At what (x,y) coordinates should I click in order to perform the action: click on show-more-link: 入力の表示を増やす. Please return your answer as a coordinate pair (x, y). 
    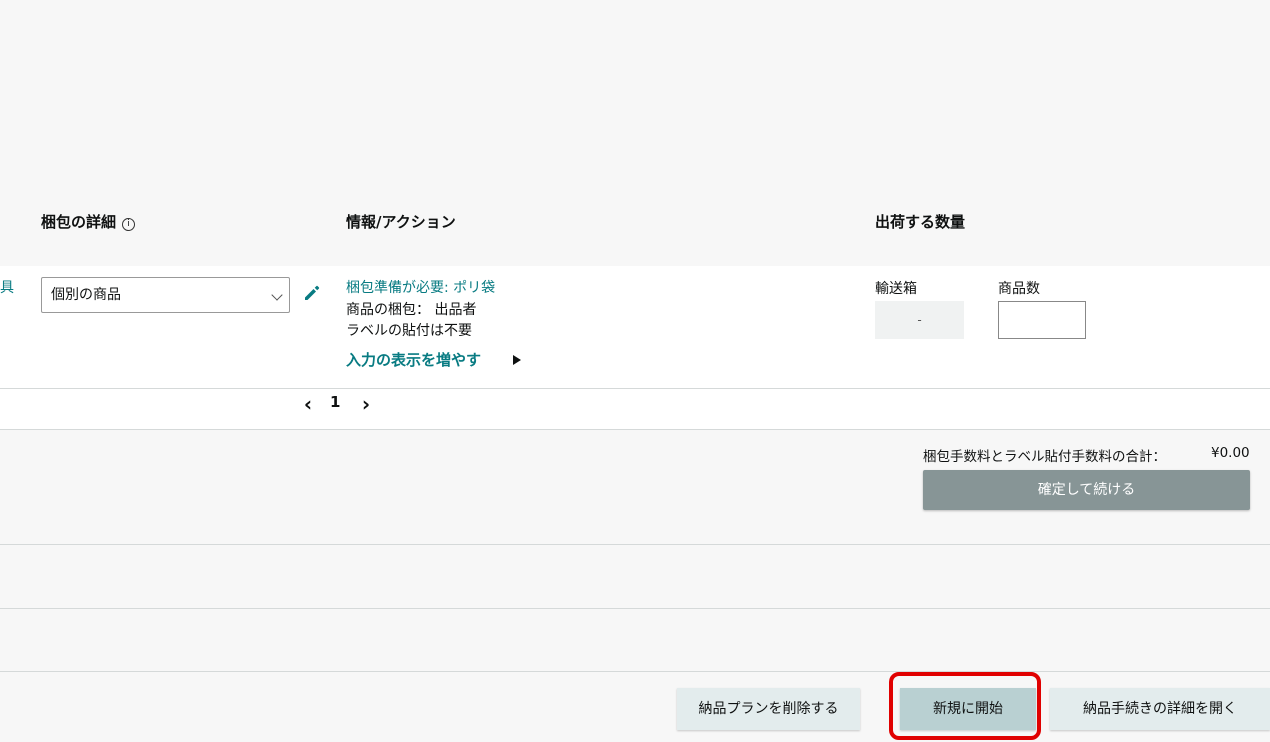
    Looking at the image, I should click on (413, 359).